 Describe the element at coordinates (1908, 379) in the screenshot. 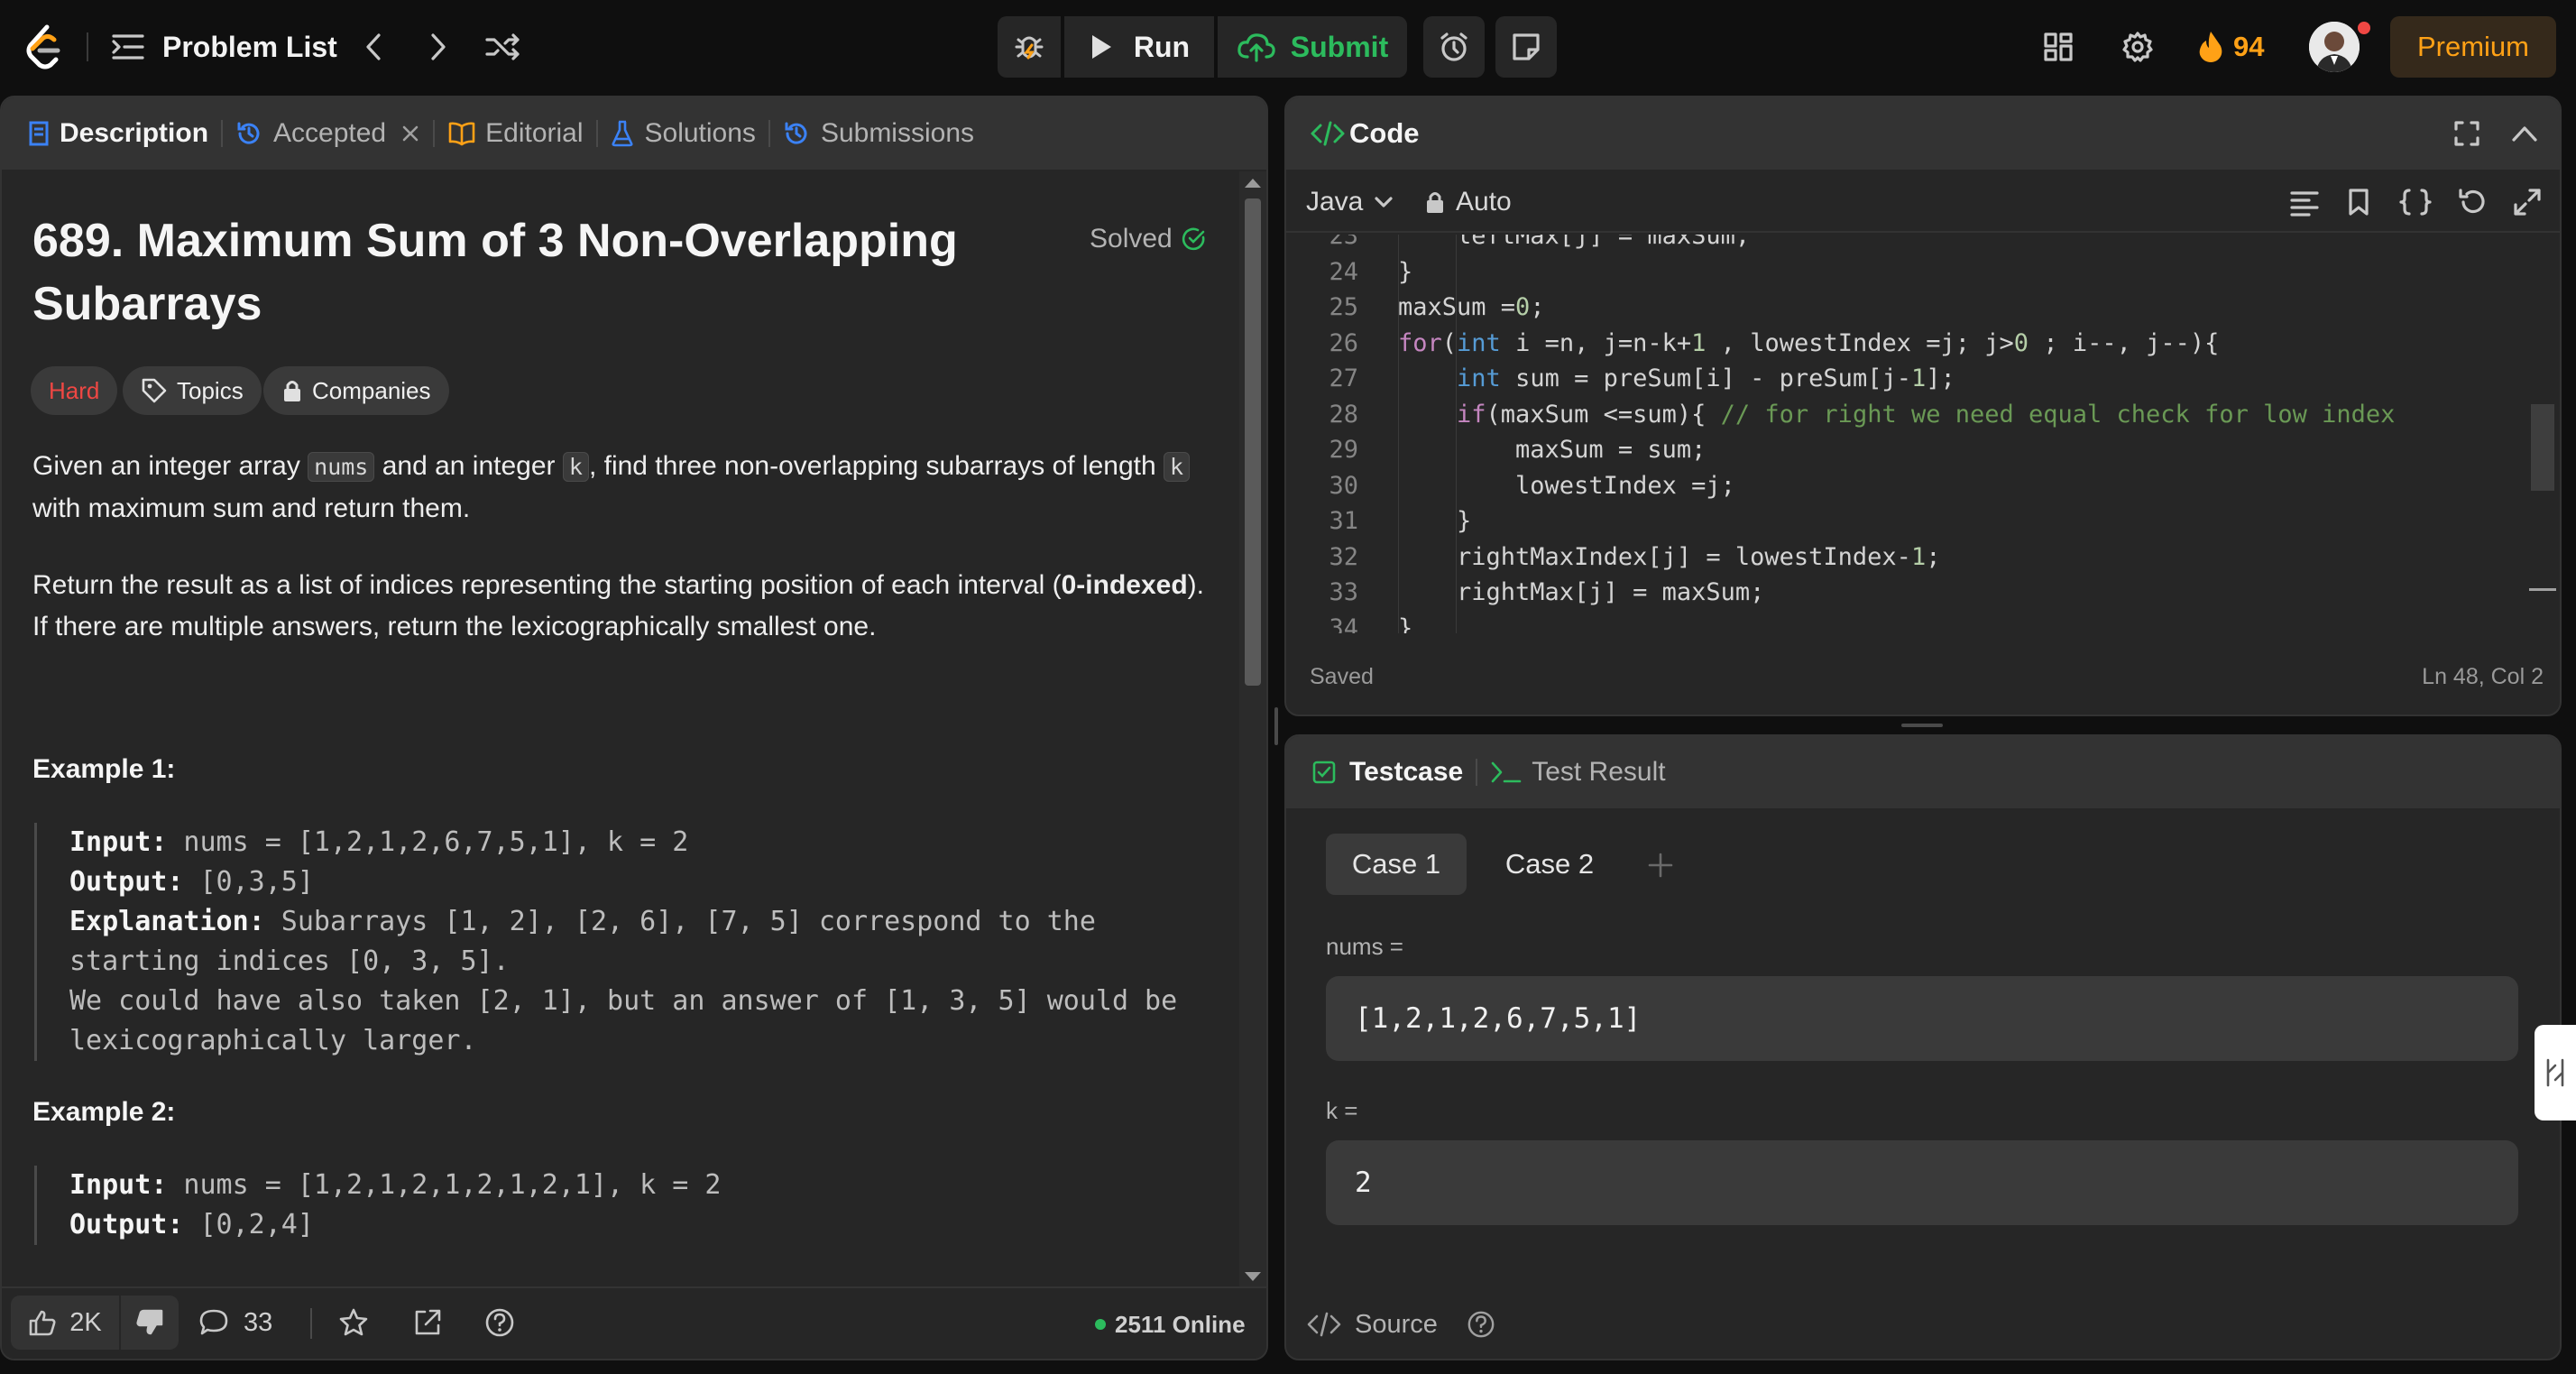

I see `code-line: 27 int sum = preSum[i] - preSum[j-1];` at that location.